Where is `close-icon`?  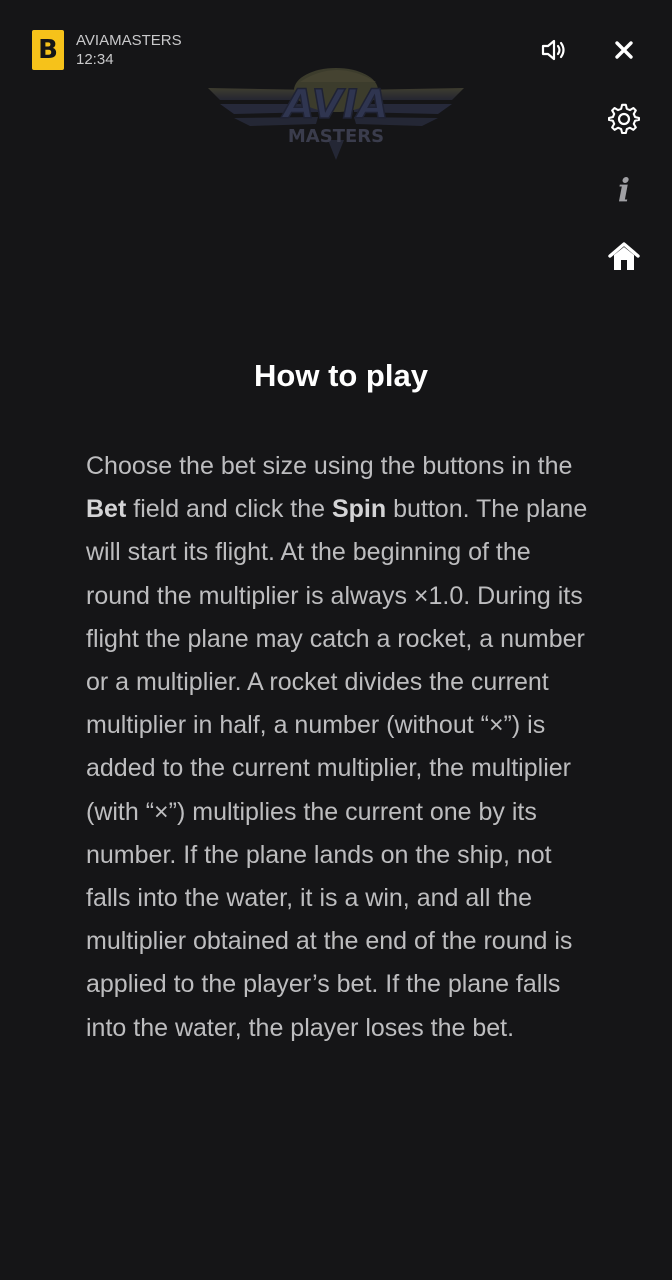
close-icon is located at coordinates (624, 50).